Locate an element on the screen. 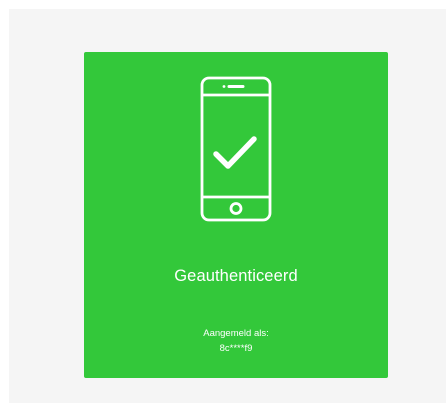 The image size is (446, 403). phone-check-icon is located at coordinates (236, 149).